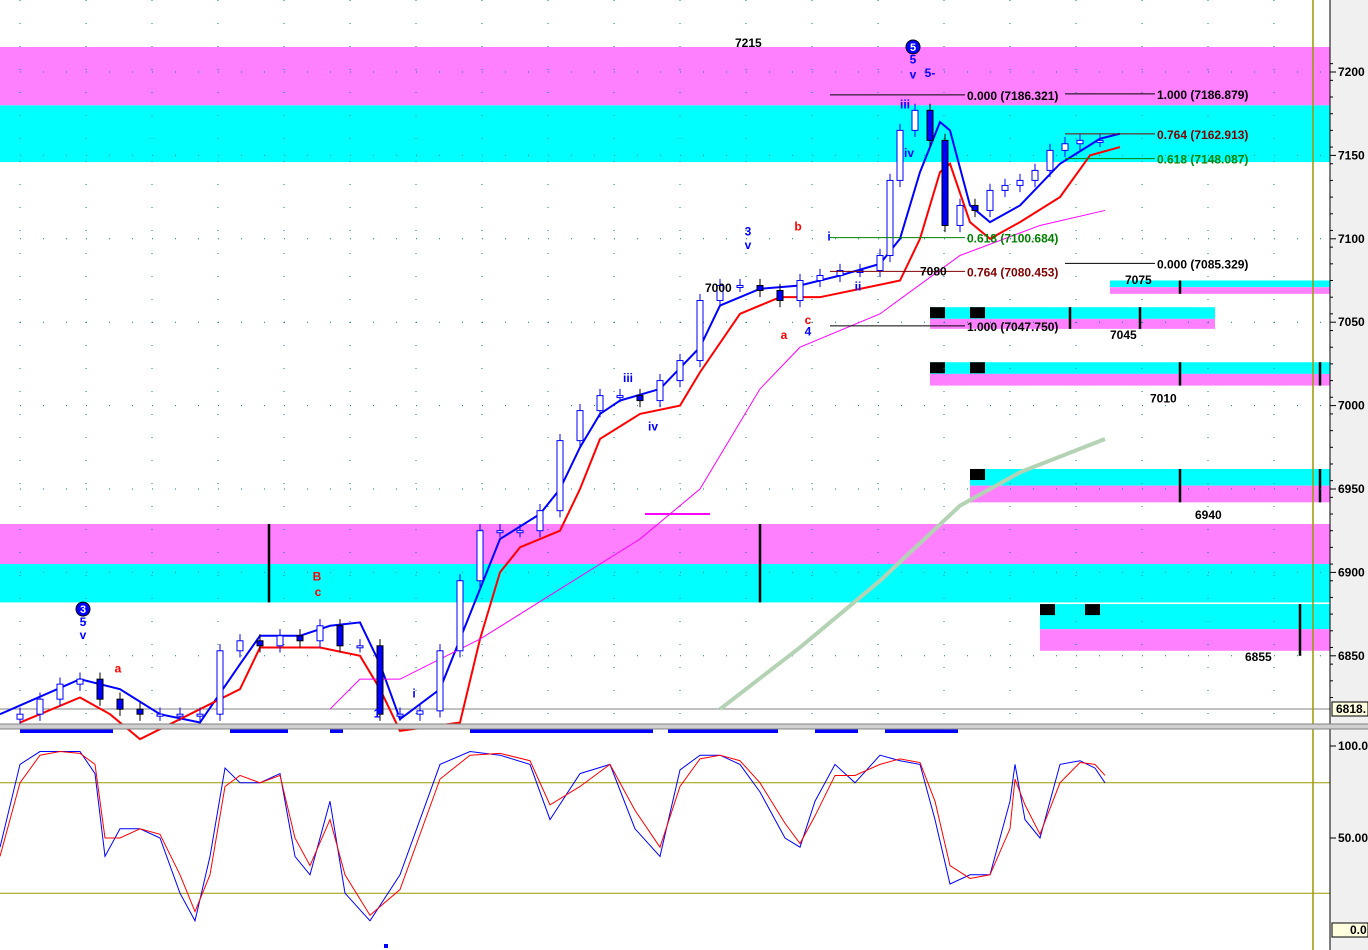  What do you see at coordinates (1012, 96) in the screenshot?
I see `fib-label: 0.000 (7186.321)` at bounding box center [1012, 96].